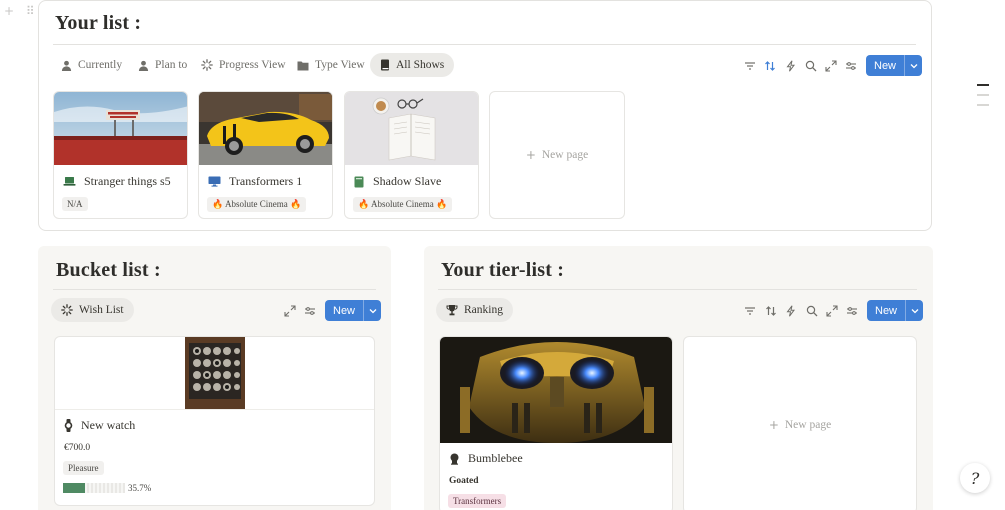 The height and width of the screenshot is (510, 1005). I want to click on watch-icon, so click(68, 425).